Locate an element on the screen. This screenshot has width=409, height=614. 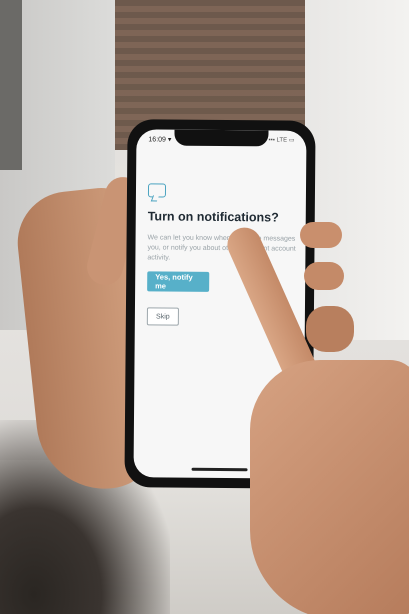
message-bubble-icon is located at coordinates (157, 190).